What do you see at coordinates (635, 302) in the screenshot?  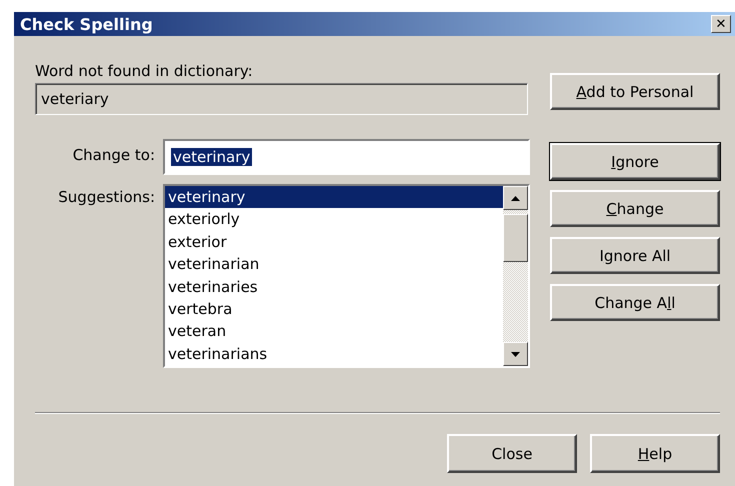 I see `action-button: Change All` at bounding box center [635, 302].